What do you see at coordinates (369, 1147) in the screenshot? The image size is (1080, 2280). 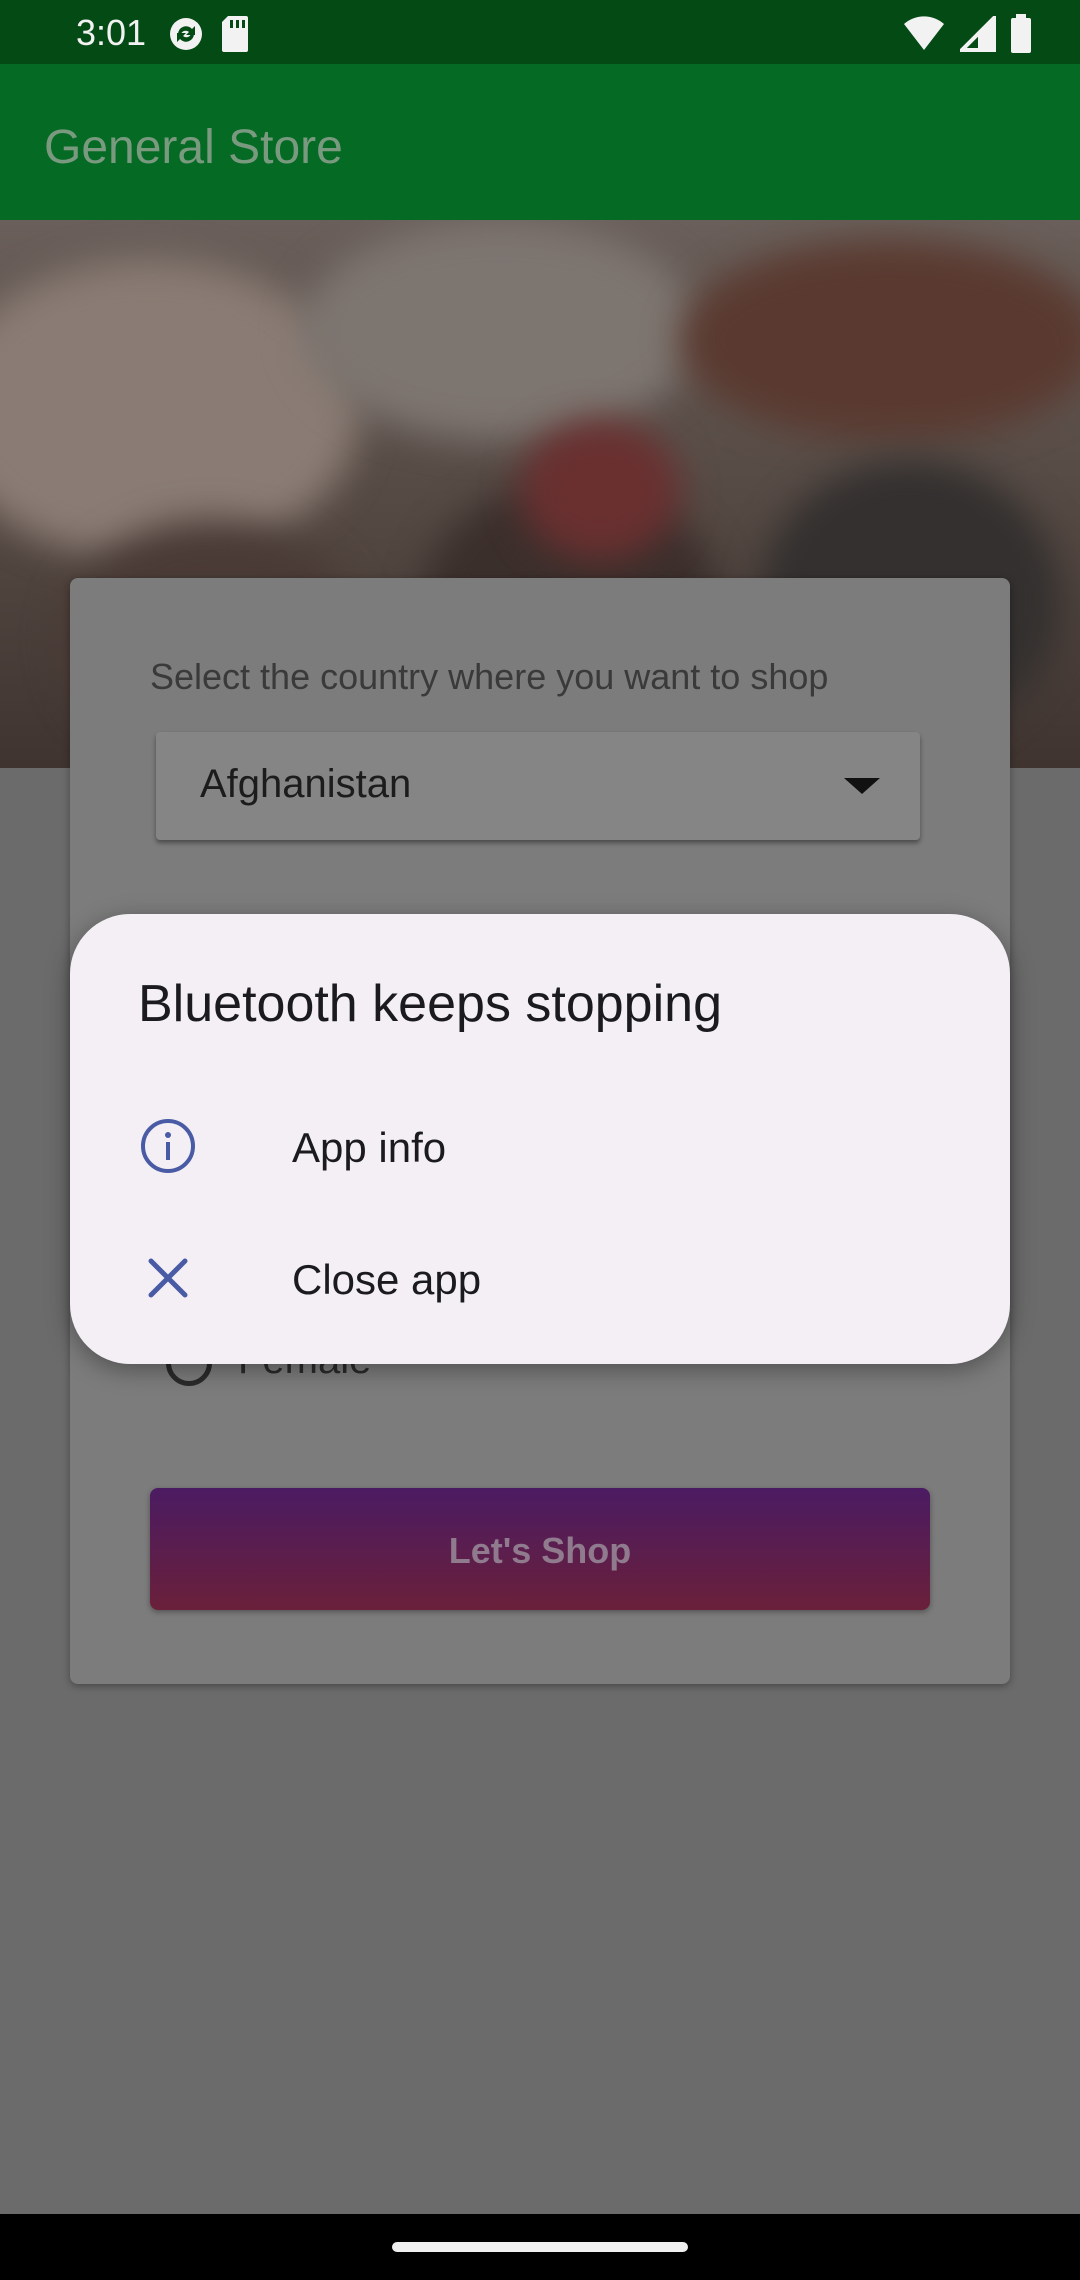 I see `app-info-label: App info` at bounding box center [369, 1147].